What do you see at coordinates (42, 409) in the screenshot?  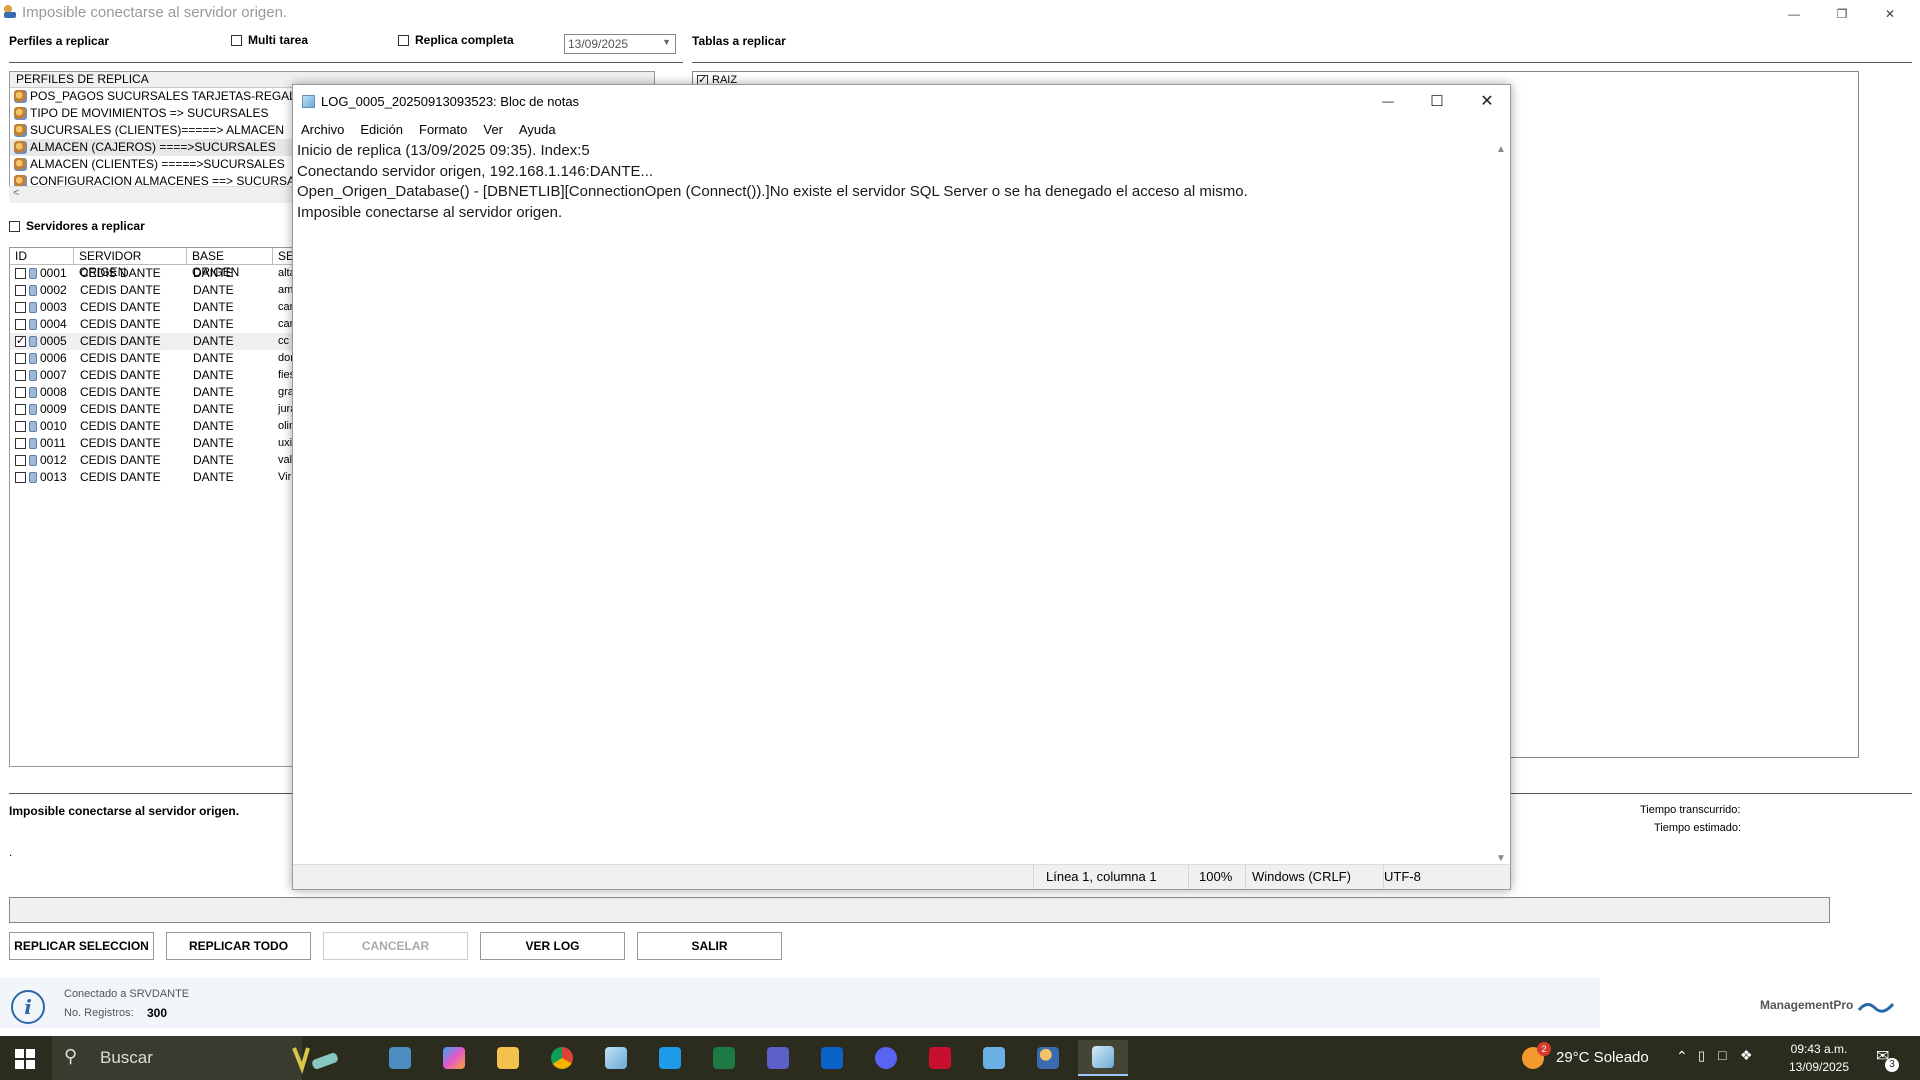 I see `id-cell: 0009` at bounding box center [42, 409].